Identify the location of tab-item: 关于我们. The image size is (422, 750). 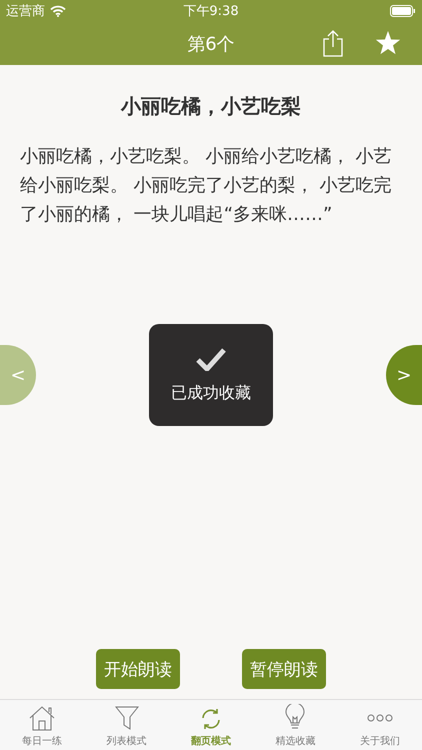
(380, 725).